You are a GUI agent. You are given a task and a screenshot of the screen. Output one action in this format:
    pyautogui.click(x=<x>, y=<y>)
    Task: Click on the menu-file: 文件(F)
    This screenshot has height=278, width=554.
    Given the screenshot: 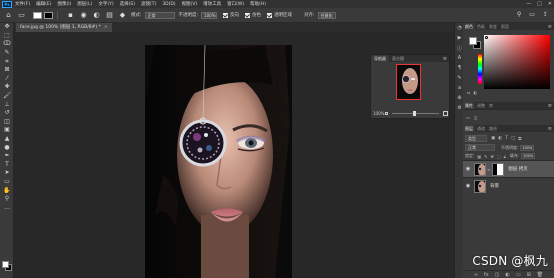 What is the action you would take?
    pyautogui.click(x=22, y=4)
    